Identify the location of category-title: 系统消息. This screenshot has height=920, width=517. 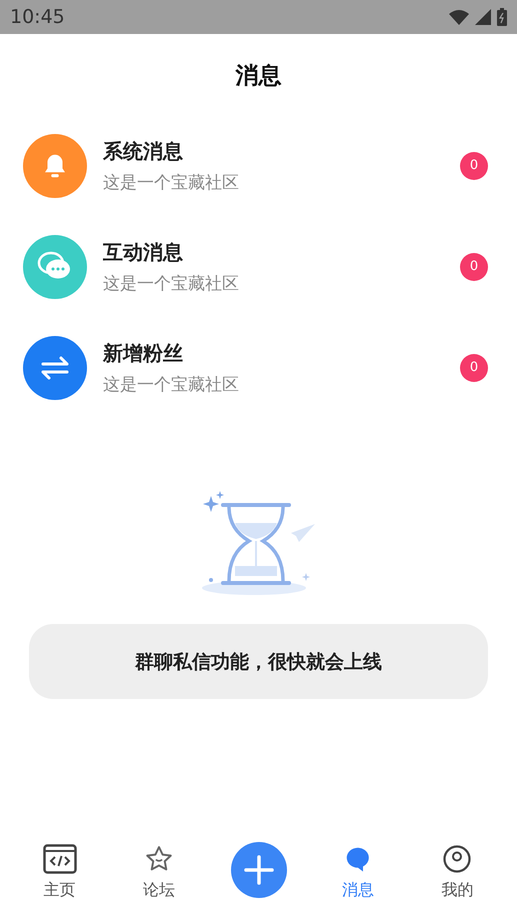
(143, 151).